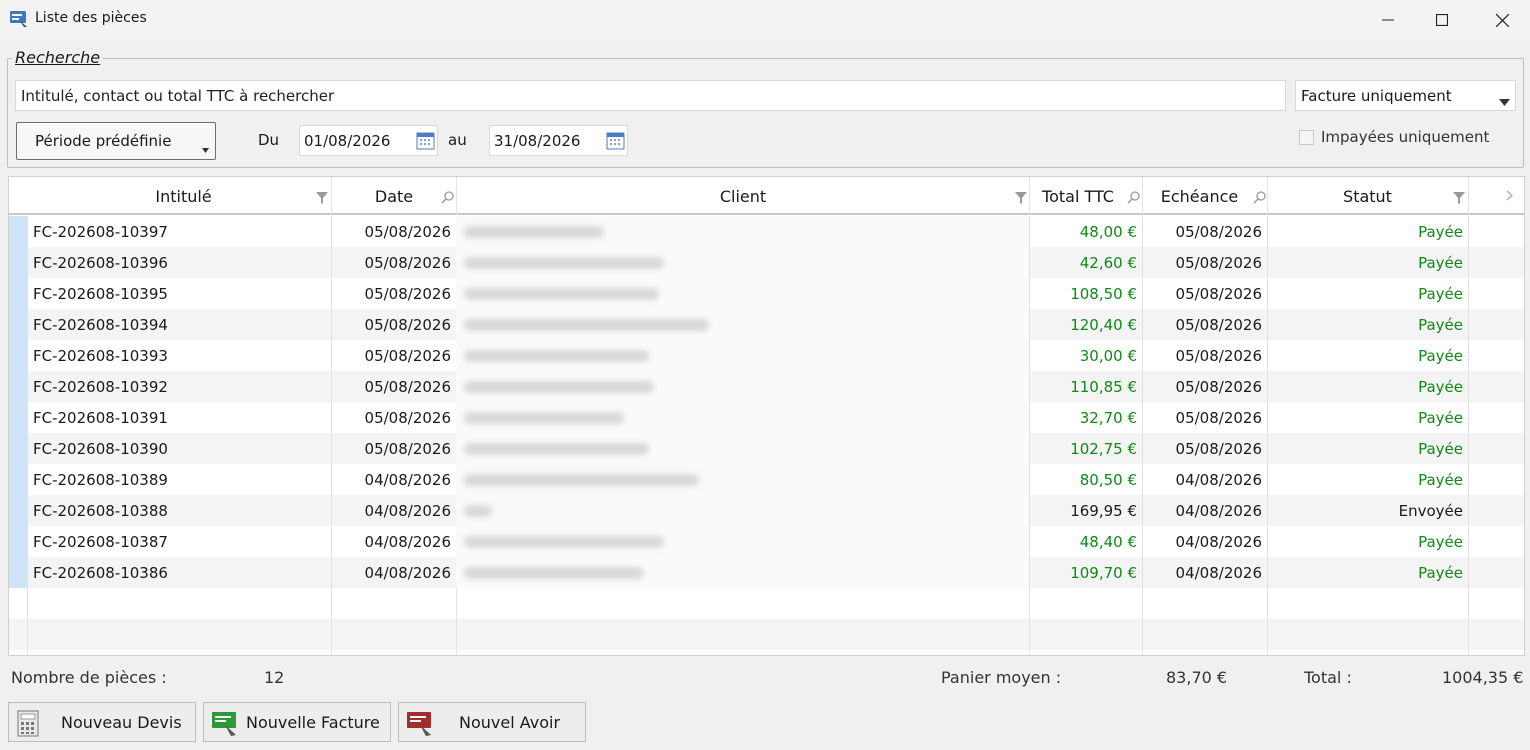 This screenshot has height=750, width=1530. I want to click on cell-title: FC-202608-10396, so click(100, 262).